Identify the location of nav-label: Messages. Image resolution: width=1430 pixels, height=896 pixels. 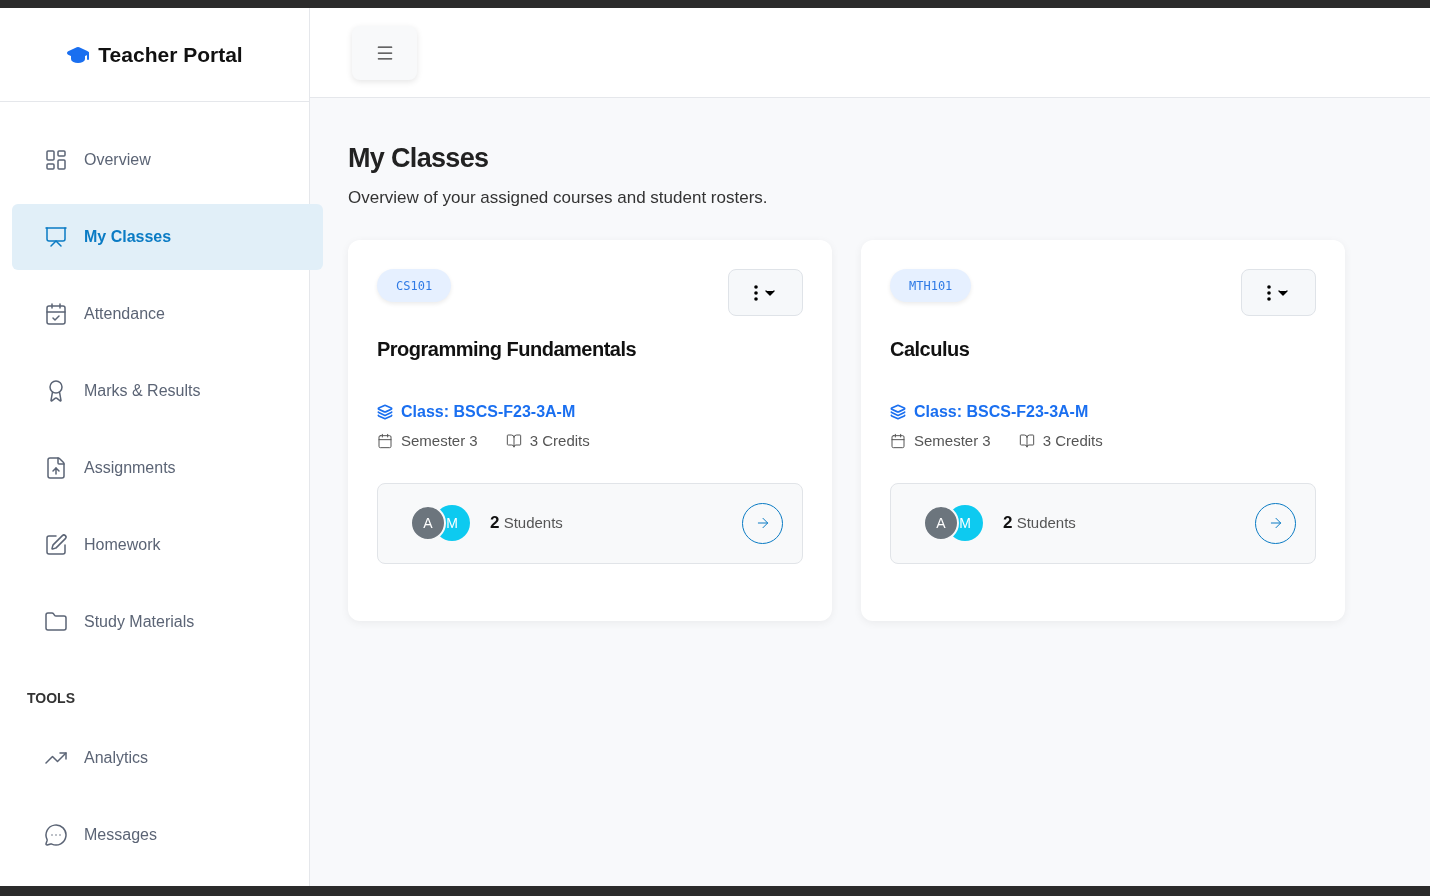
(120, 835).